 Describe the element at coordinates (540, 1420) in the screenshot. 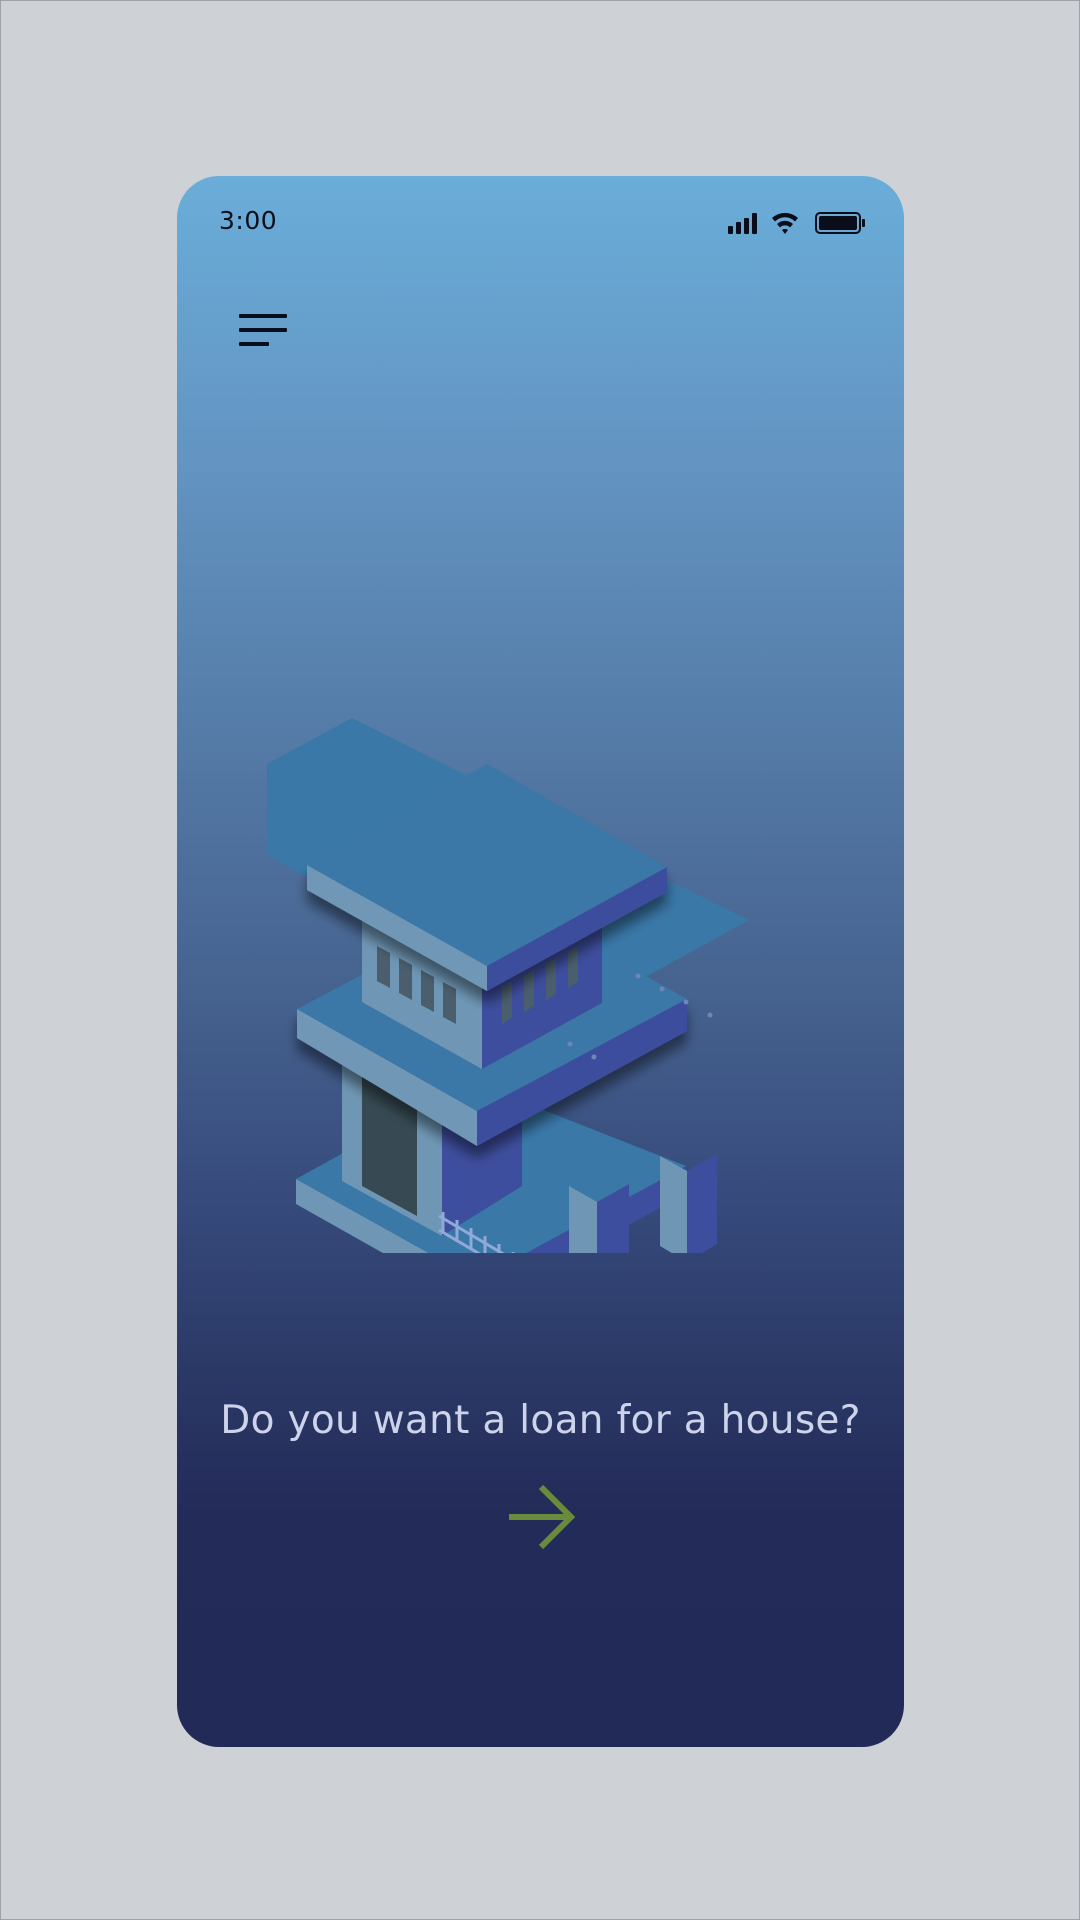

I see `headline: Do you want a loan for a house?` at that location.